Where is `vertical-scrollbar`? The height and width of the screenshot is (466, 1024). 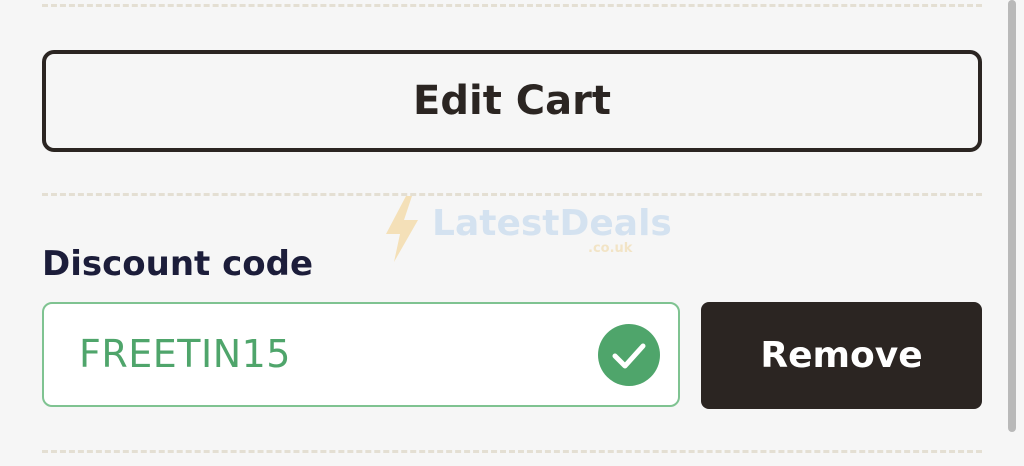 vertical-scrollbar is located at coordinates (1012, 216).